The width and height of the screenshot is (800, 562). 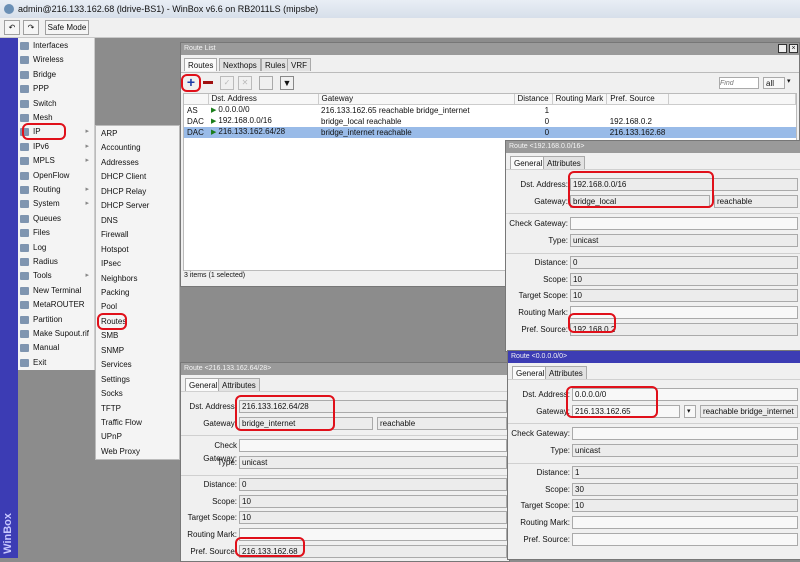 I want to click on submenu-item-dhcp-server: DHCP Server, so click(x=125, y=206).